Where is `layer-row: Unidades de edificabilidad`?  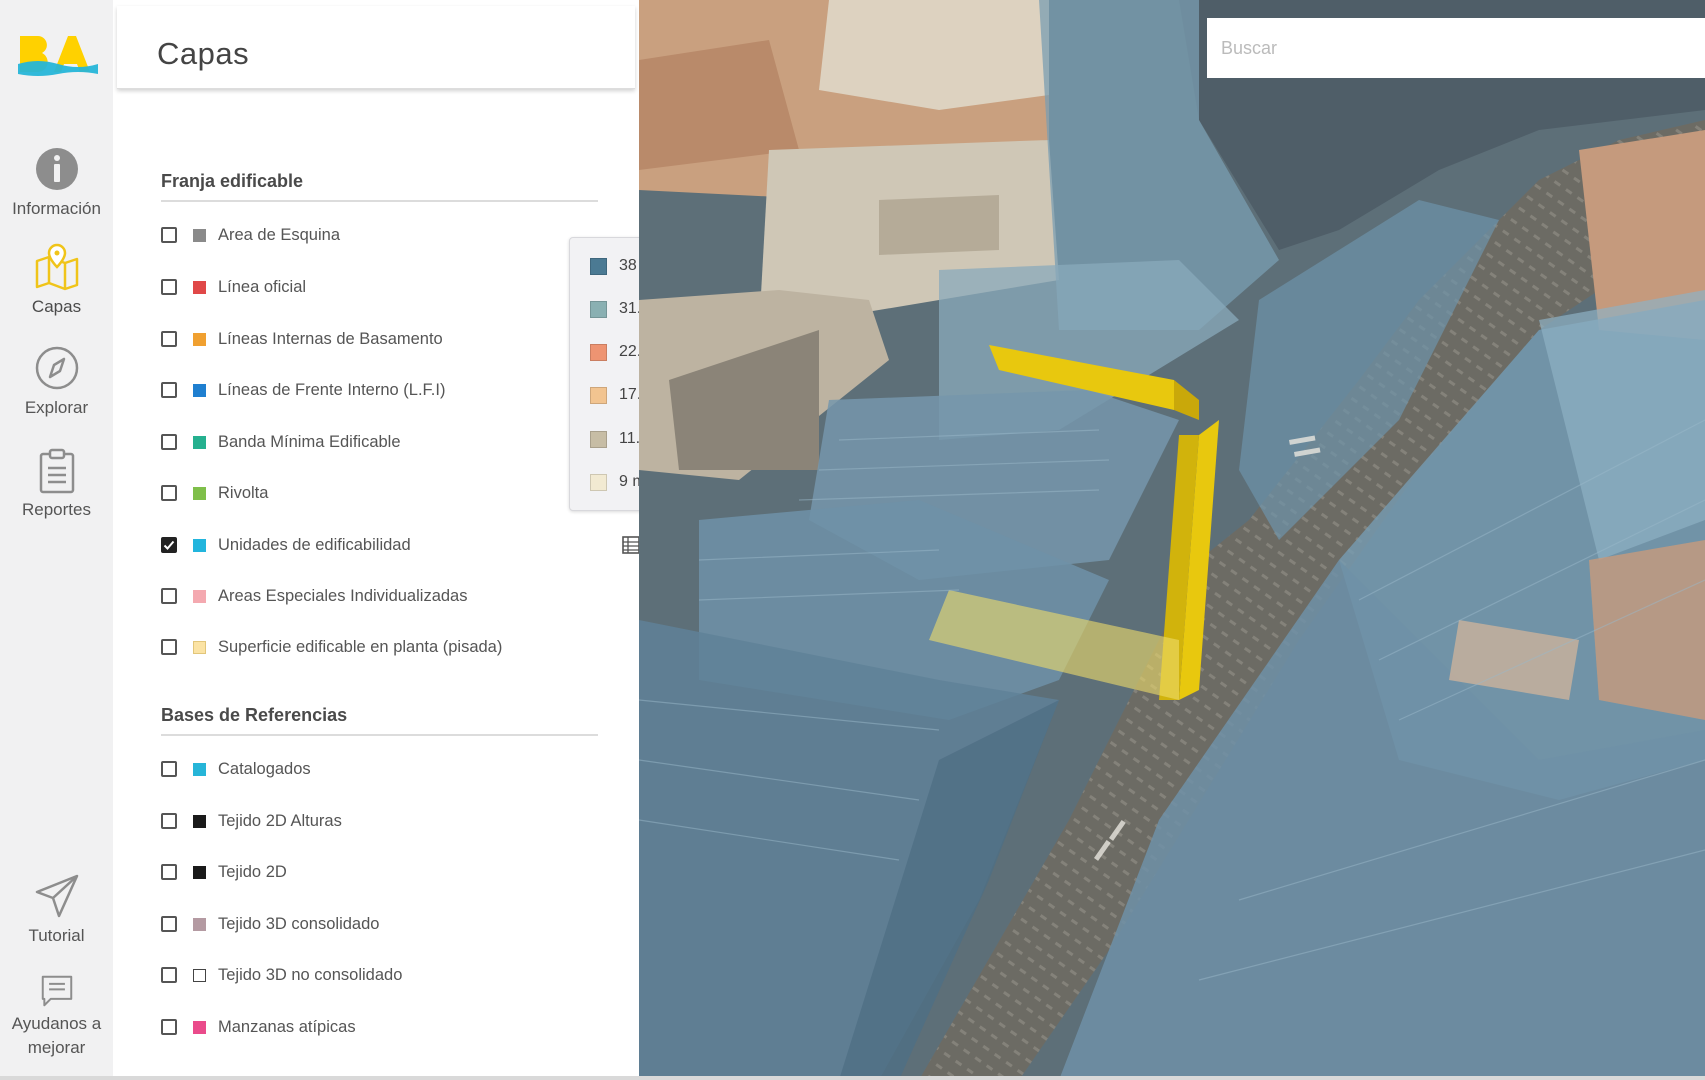 layer-row: Unidades de edificabilidad is located at coordinates (286, 545).